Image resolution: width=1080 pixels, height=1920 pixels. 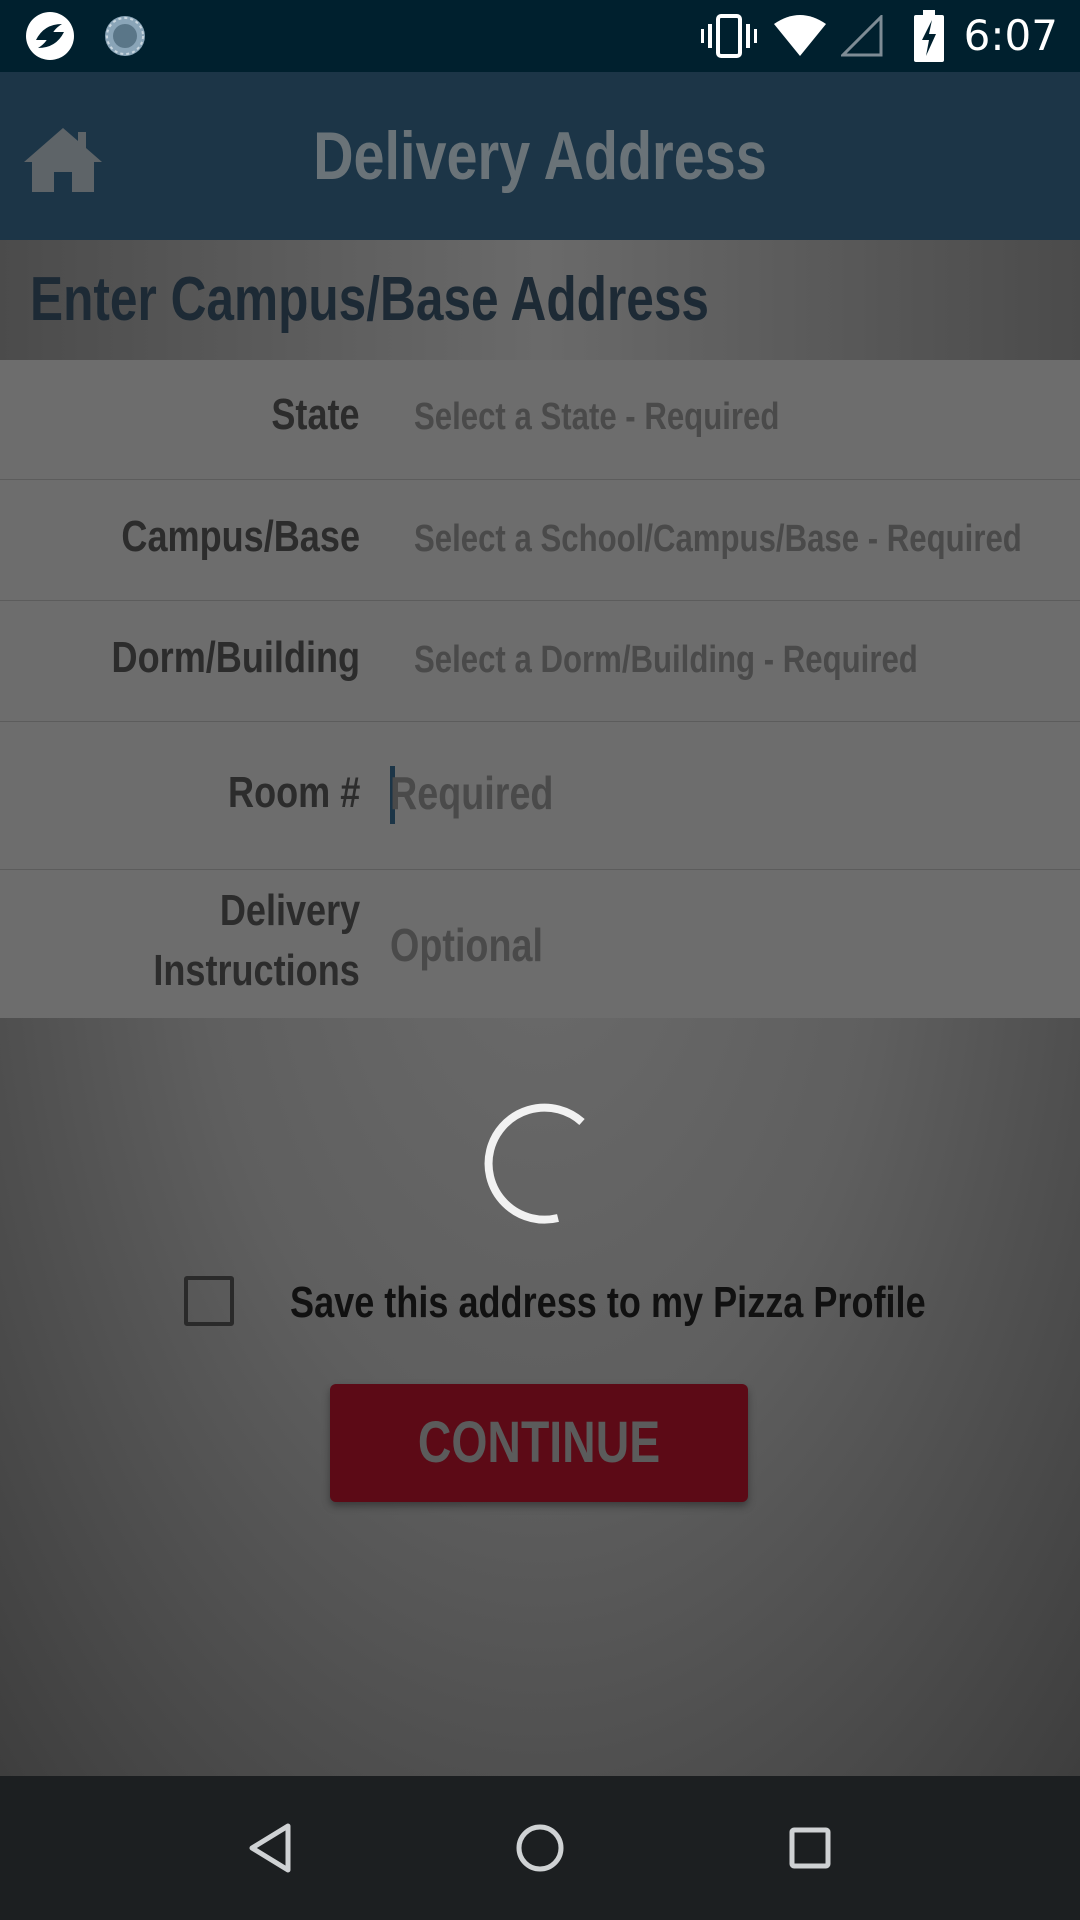 I want to click on instructions-row: Delivery Instructions Optional, so click(x=540, y=944).